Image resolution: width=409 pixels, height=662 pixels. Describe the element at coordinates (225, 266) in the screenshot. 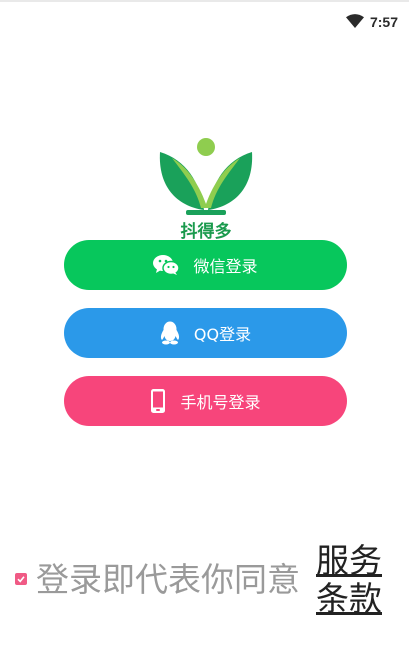

I see `wechat-login-label: 微信登录` at that location.